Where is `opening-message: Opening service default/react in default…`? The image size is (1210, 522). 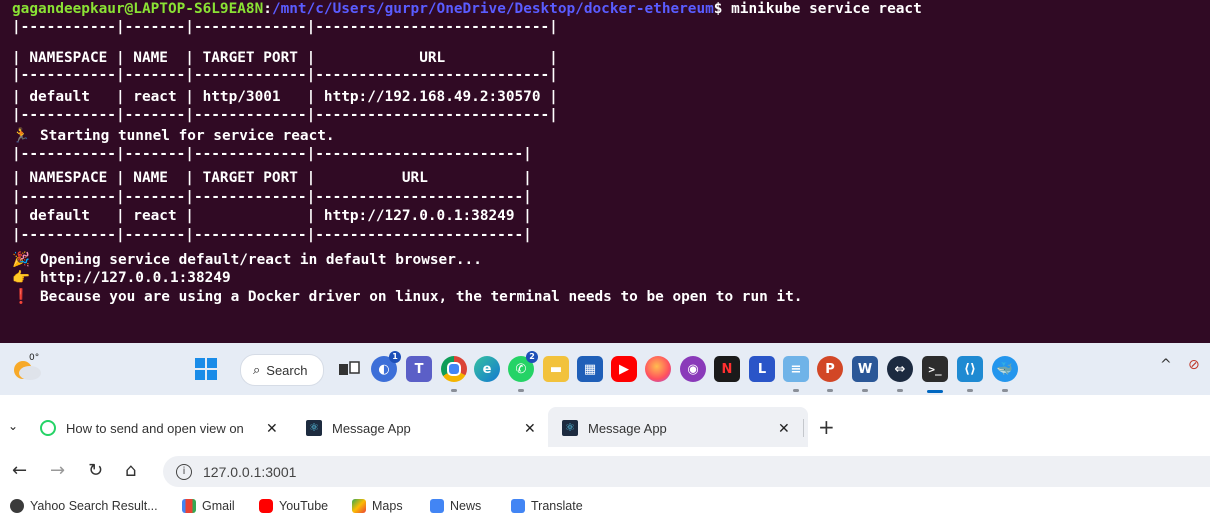 opening-message: Opening service default/react in default… is located at coordinates (261, 260).